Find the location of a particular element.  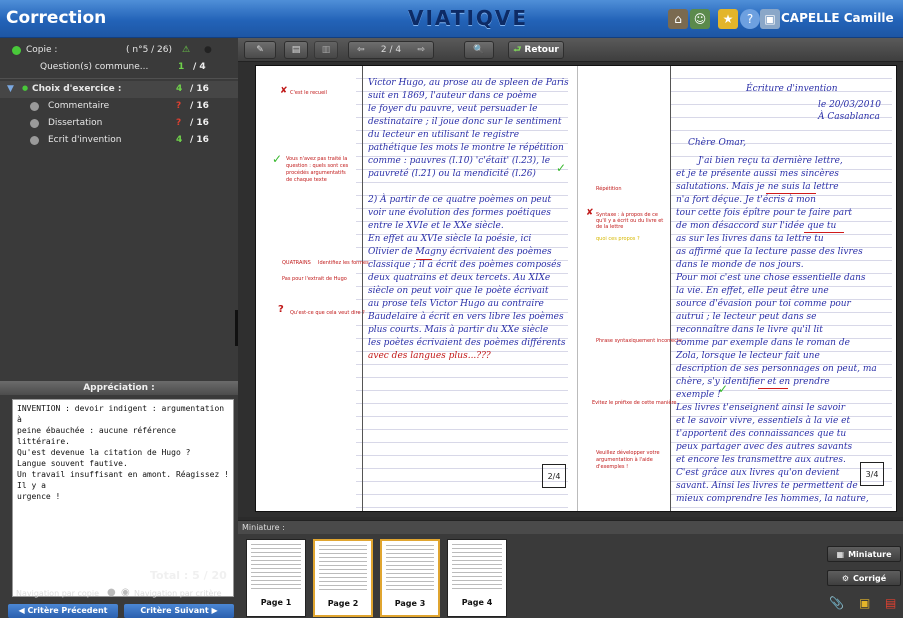

corrige-icon: ⚙ is located at coordinates (845, 578).